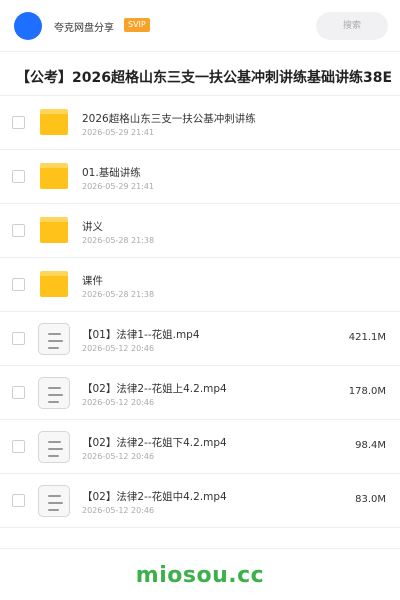  I want to click on brand-watermark: miosou.cc, so click(200, 575).